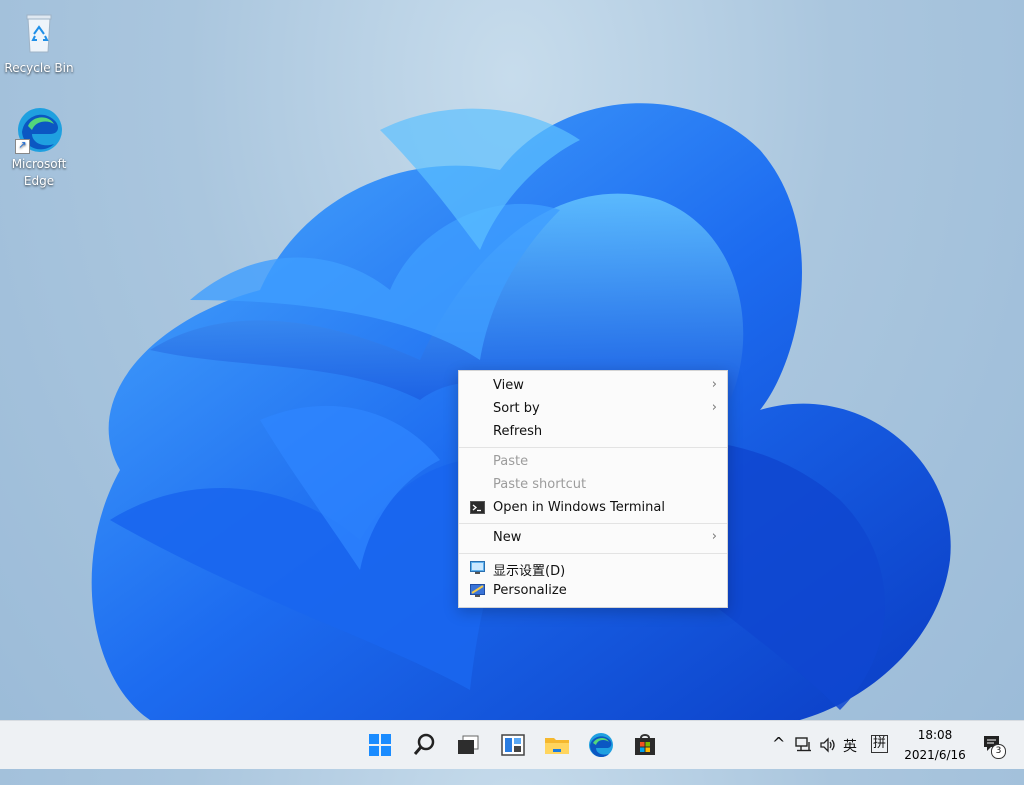 This screenshot has width=1024, height=785. What do you see at coordinates (593, 462) in the screenshot?
I see `menu-item-paste: Paste` at bounding box center [593, 462].